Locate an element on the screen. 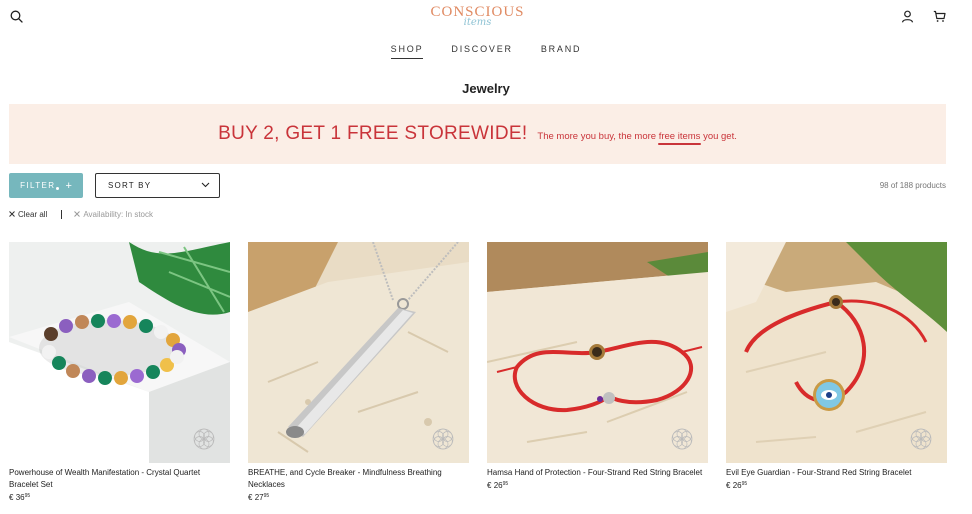  price-main: 36 is located at coordinates (20, 497).